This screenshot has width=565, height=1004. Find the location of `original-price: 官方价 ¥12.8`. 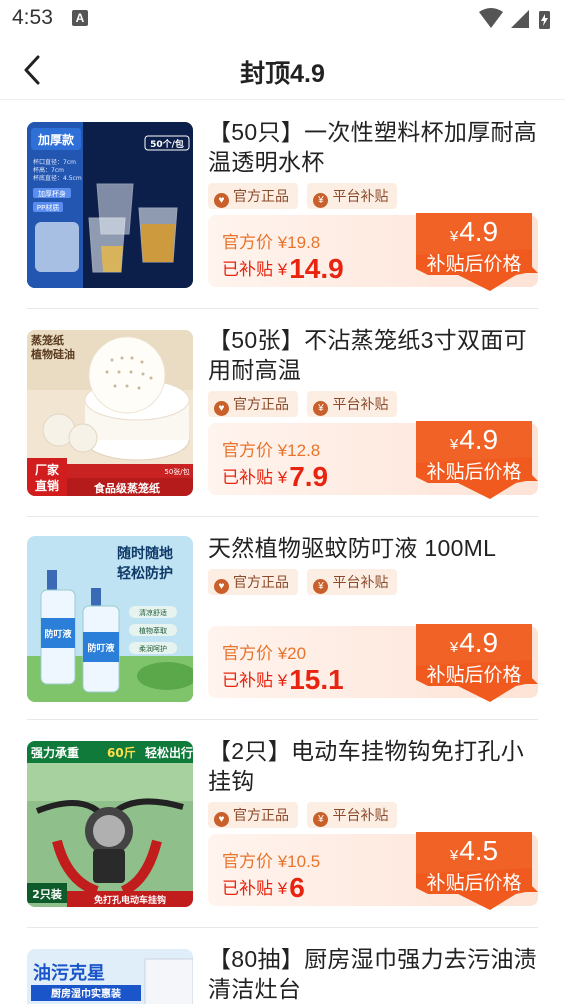

original-price: 官方价 ¥12.8 is located at coordinates (271, 450).